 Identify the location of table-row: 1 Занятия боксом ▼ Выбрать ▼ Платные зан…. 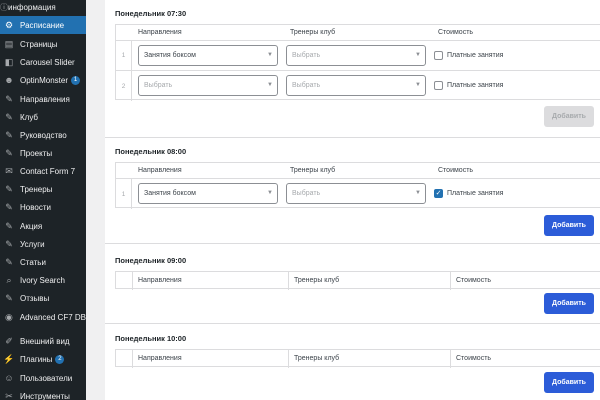
(358, 56).